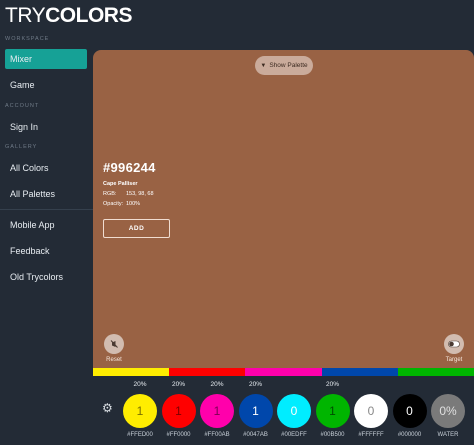 The height and width of the screenshot is (445, 474). Describe the element at coordinates (68, 16) in the screenshot. I see `logo: TRYCOLORS` at that location.